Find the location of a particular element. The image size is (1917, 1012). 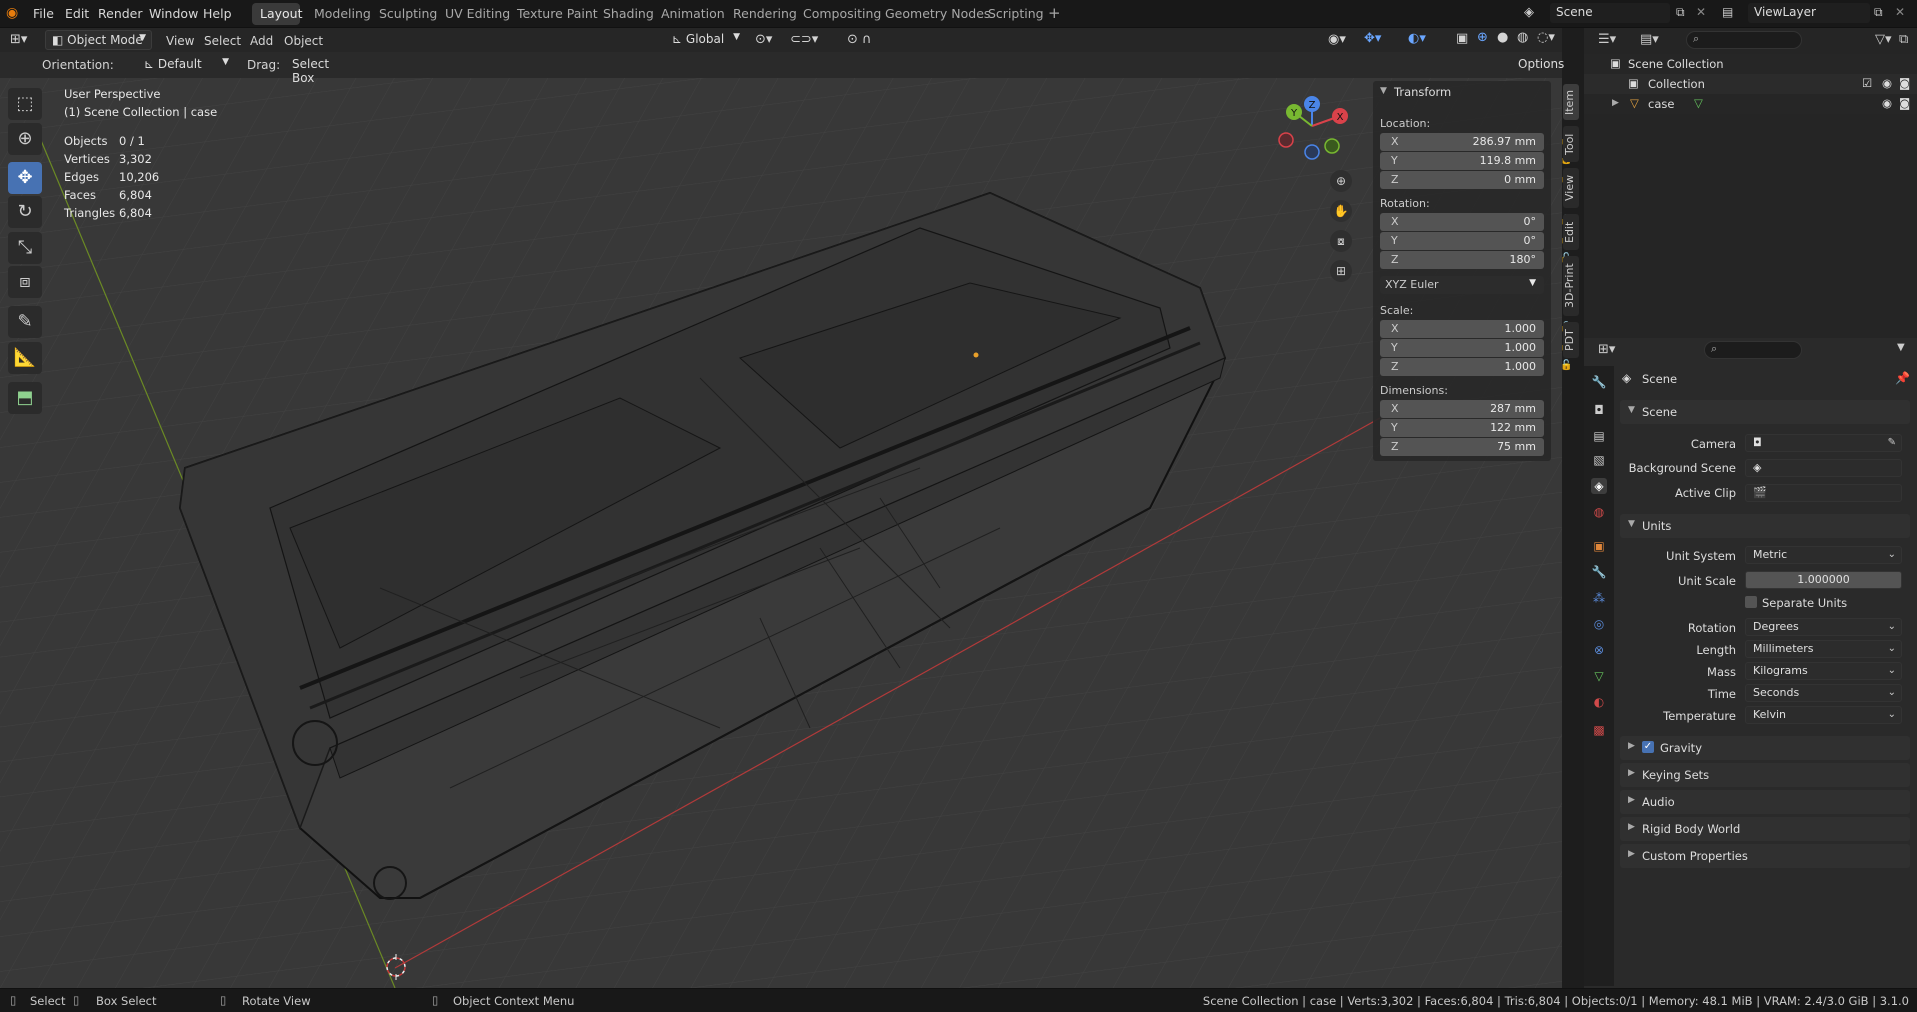

dimension-y-field: Y 122 mm is located at coordinates (1462, 428).